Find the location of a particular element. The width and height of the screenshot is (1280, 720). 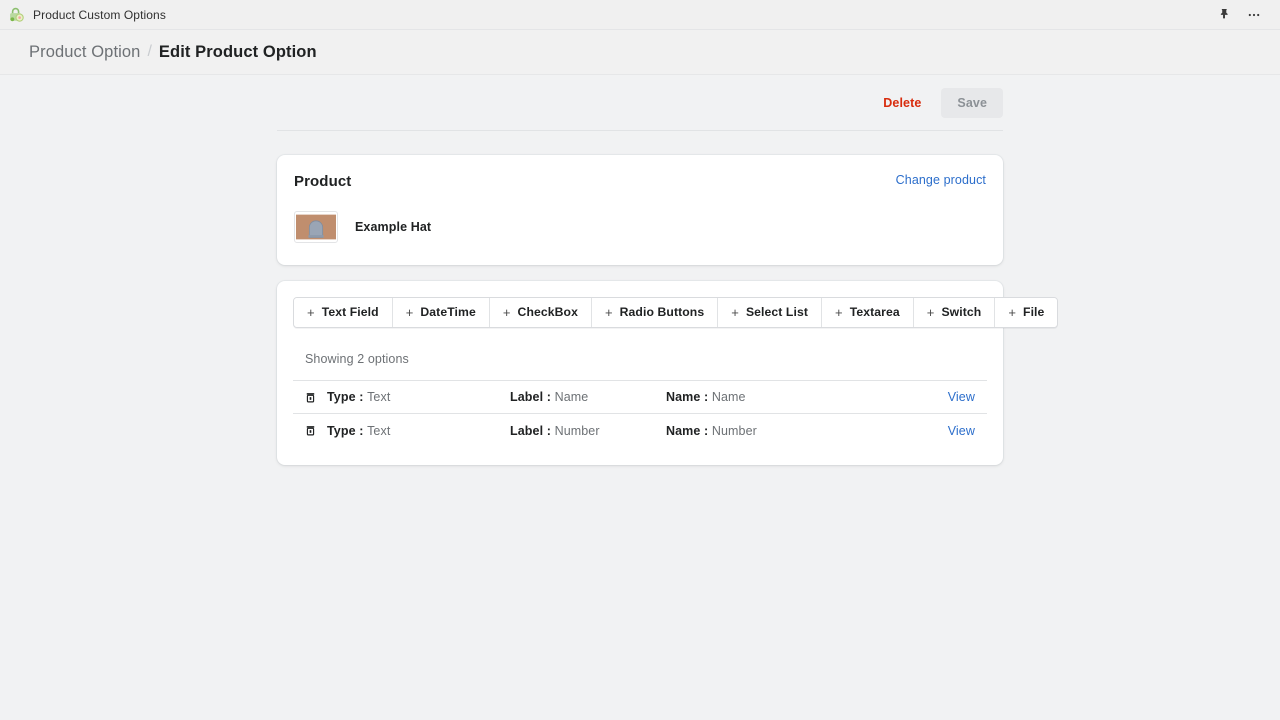

add-option-button-text-field: + Text Field is located at coordinates (343, 312).